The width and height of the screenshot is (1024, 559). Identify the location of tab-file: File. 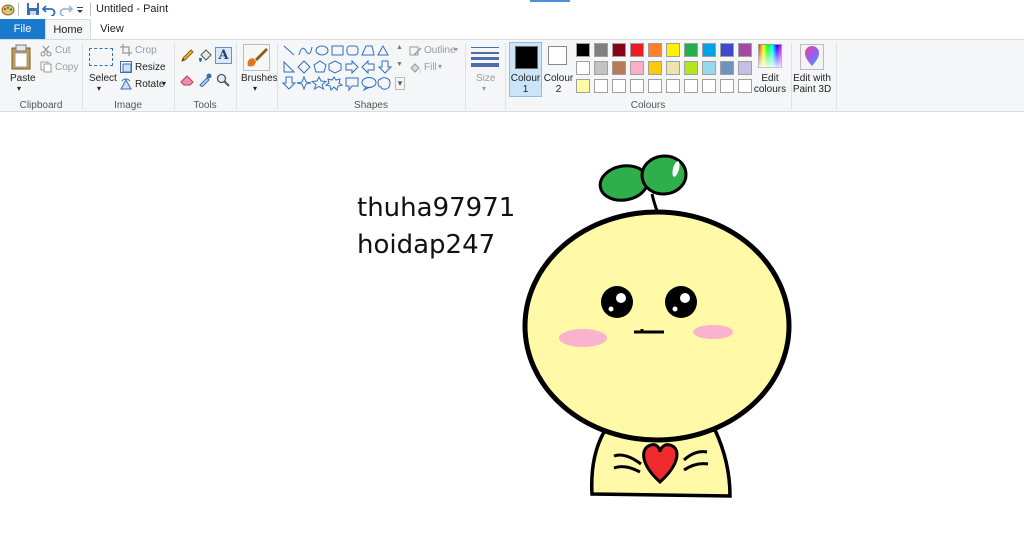
(22, 29).